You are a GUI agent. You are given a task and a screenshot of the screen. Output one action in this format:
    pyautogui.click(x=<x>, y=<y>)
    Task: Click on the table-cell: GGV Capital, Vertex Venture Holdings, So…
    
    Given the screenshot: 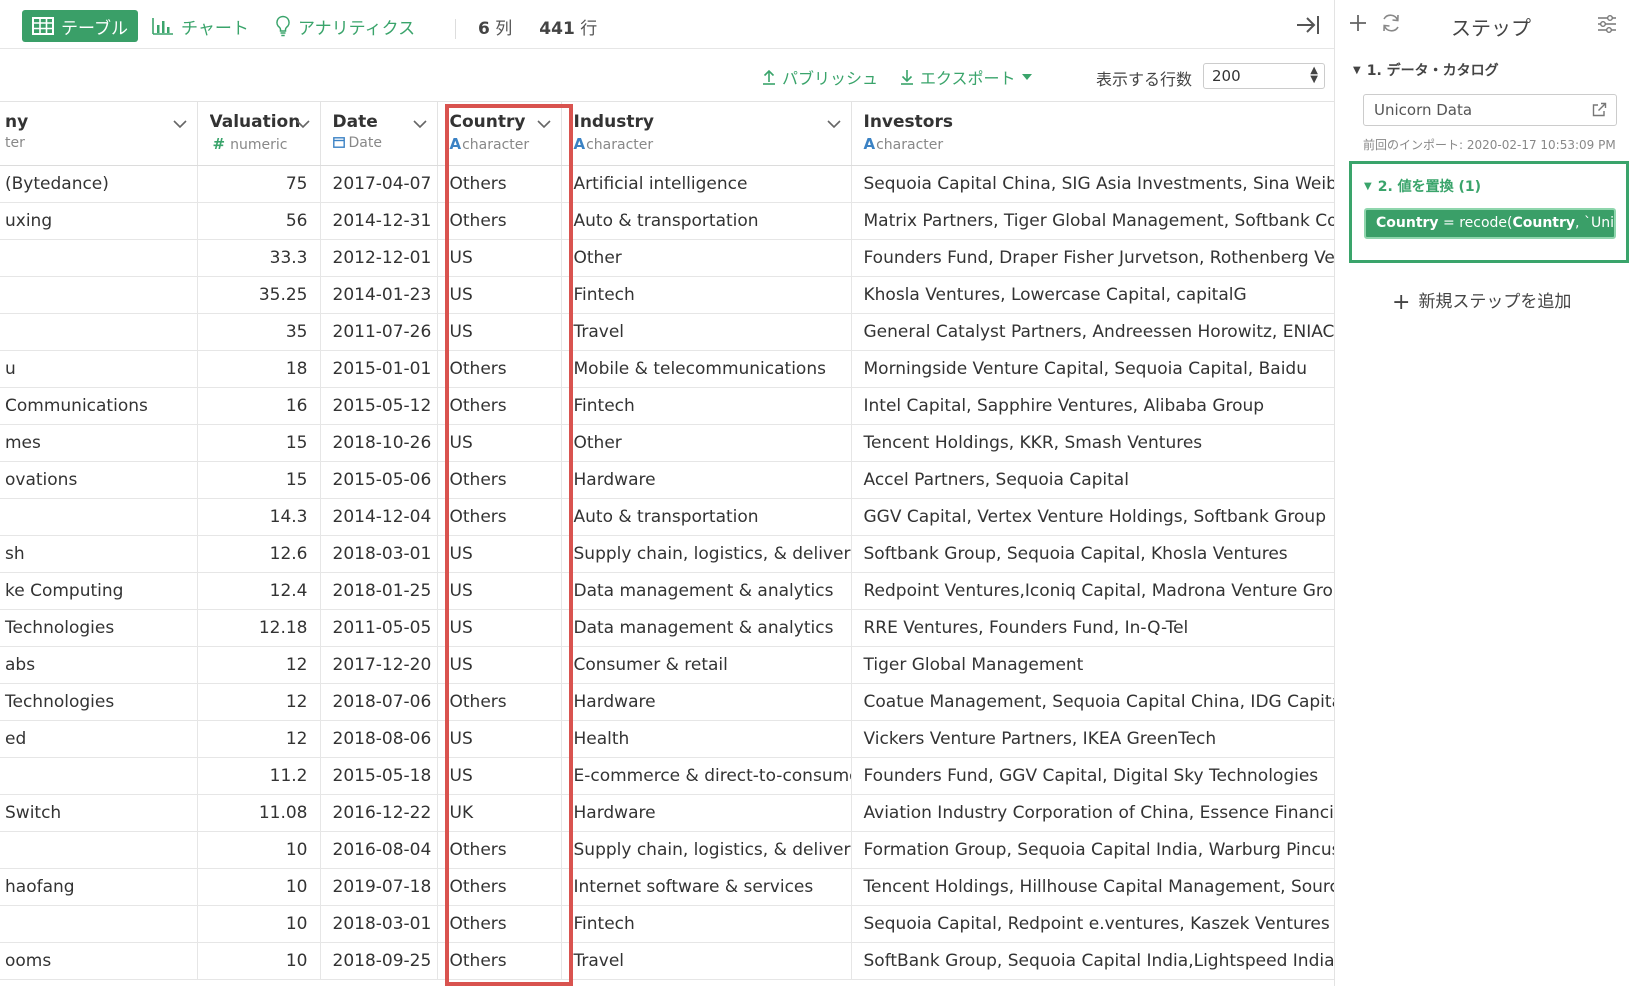 What is the action you would take?
    pyautogui.click(x=1092, y=517)
    